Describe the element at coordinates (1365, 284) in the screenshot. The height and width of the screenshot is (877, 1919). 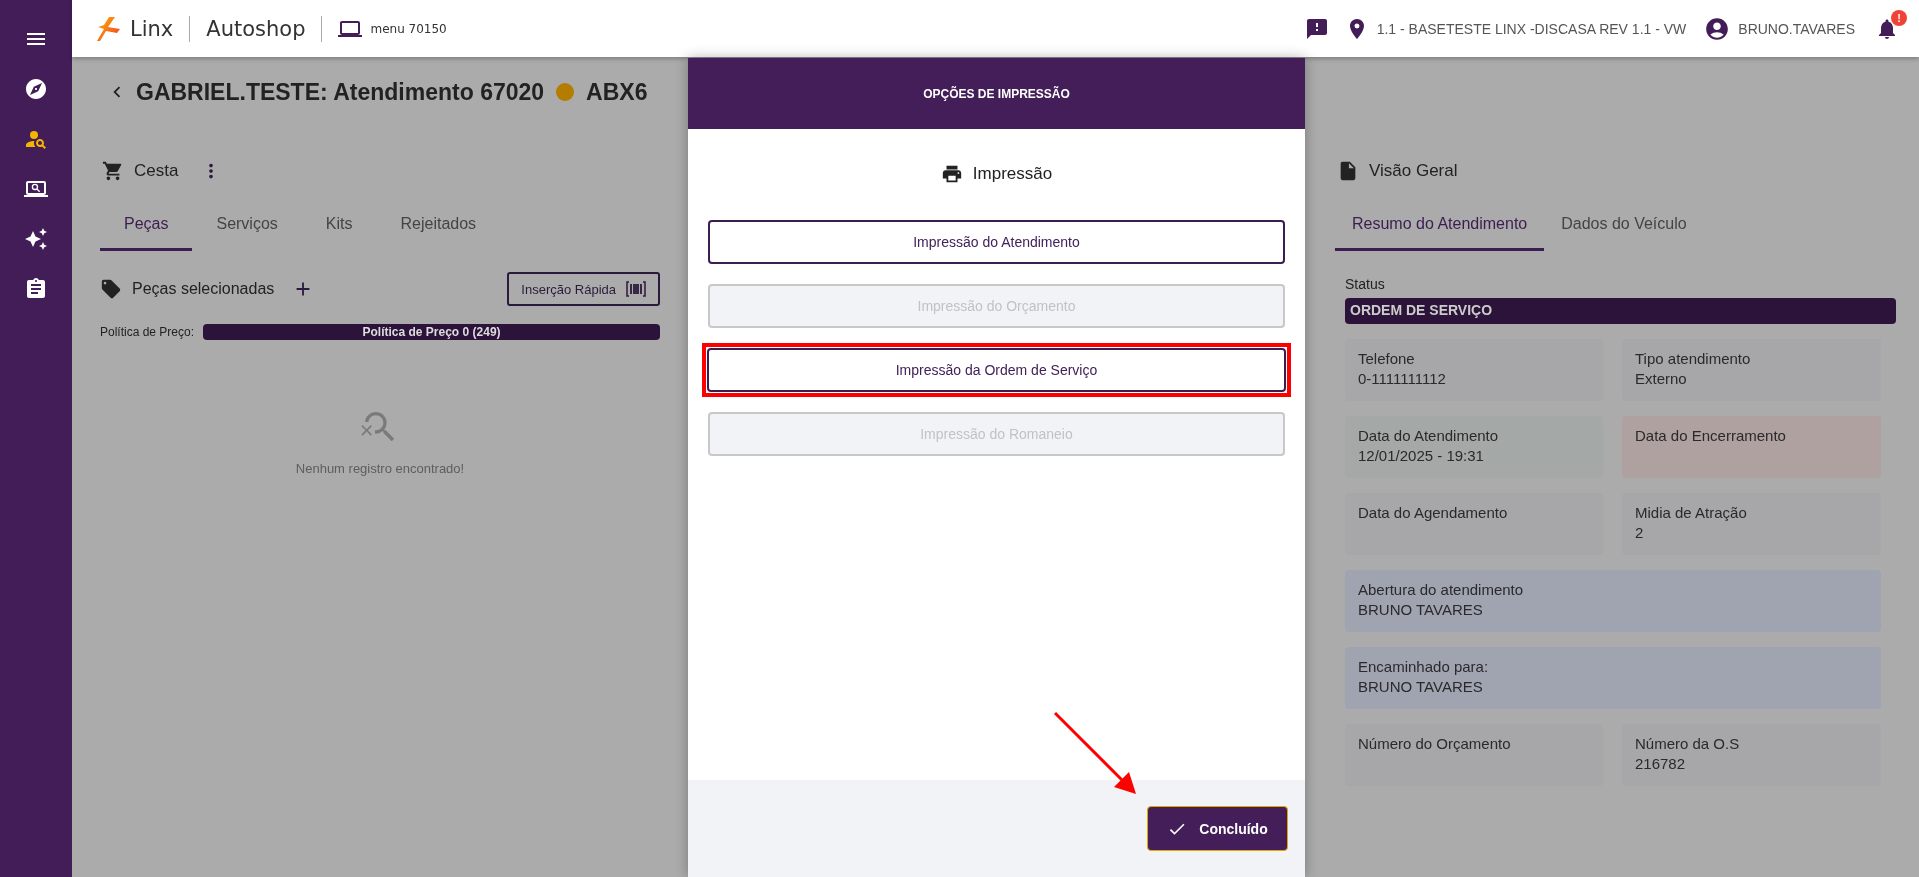
I see `status-label: Status` at that location.